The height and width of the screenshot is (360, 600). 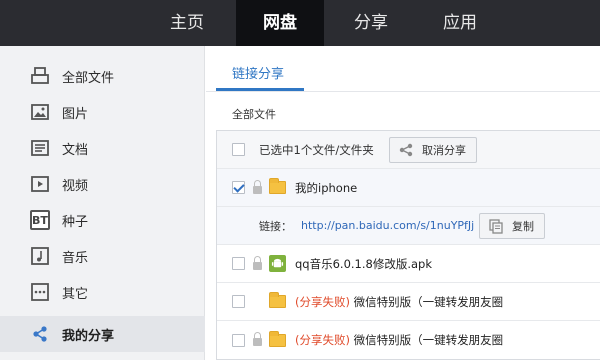 I want to click on sidebar-item-label: 种子, so click(x=75, y=222).